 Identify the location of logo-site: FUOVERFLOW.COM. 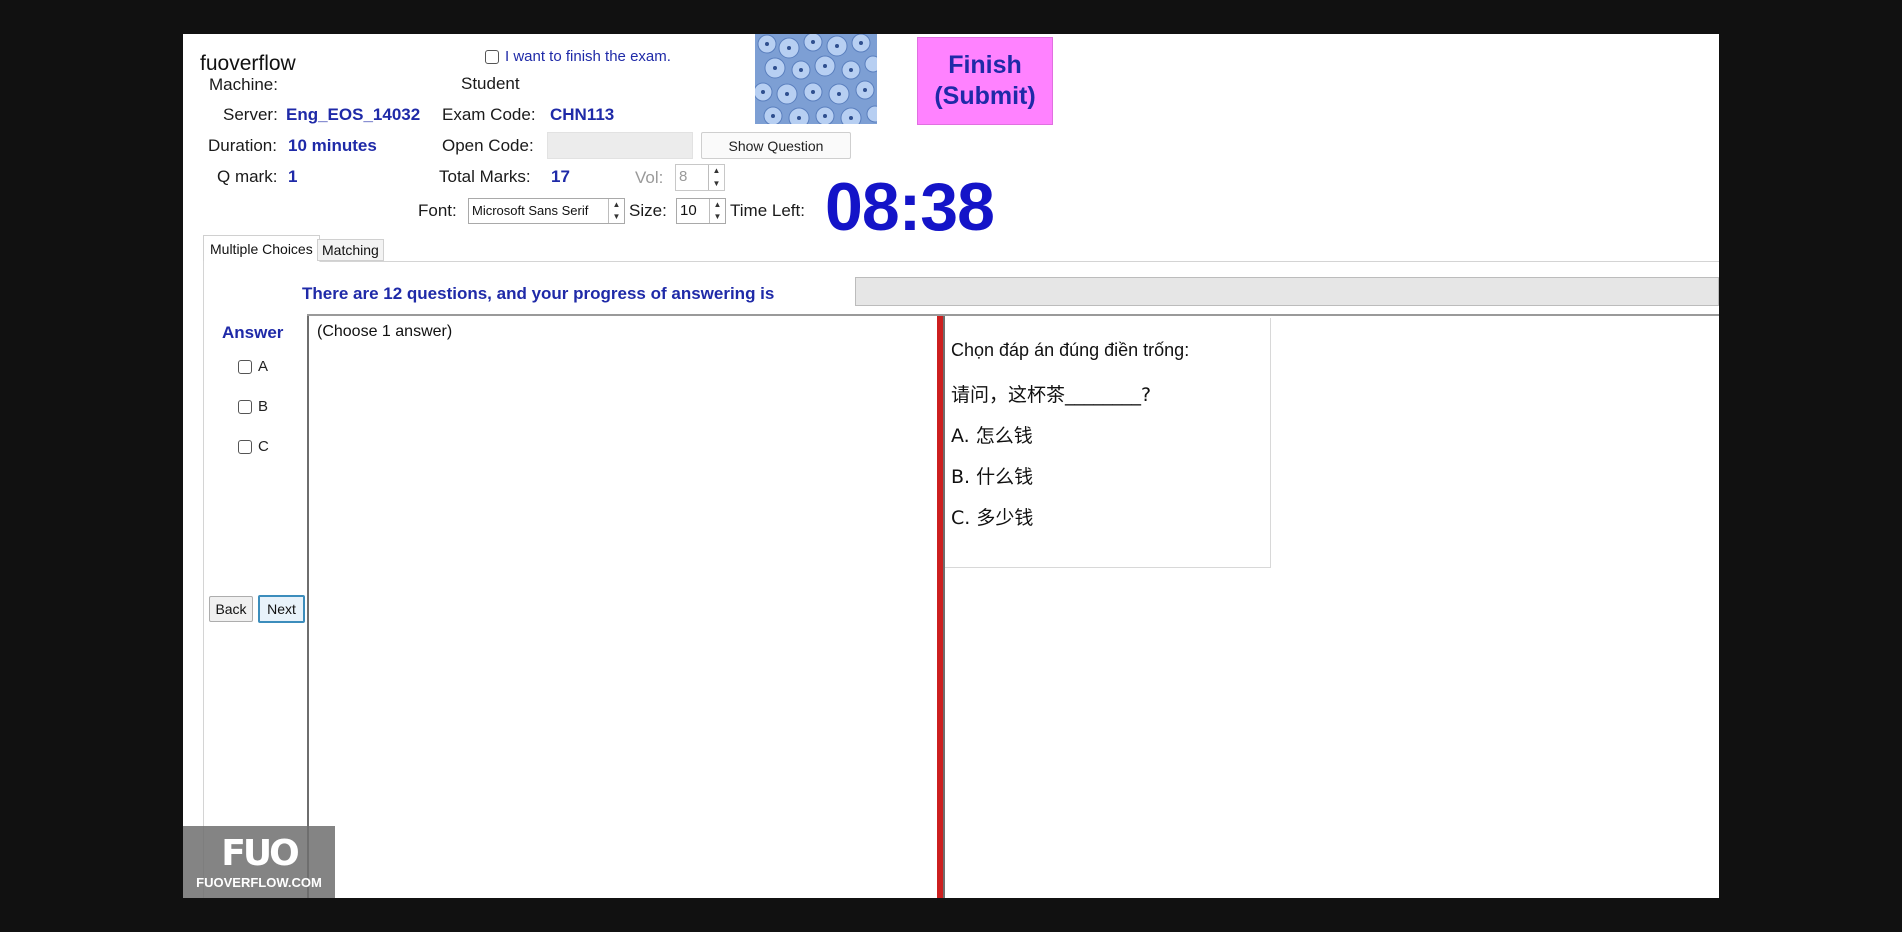
(259, 882).